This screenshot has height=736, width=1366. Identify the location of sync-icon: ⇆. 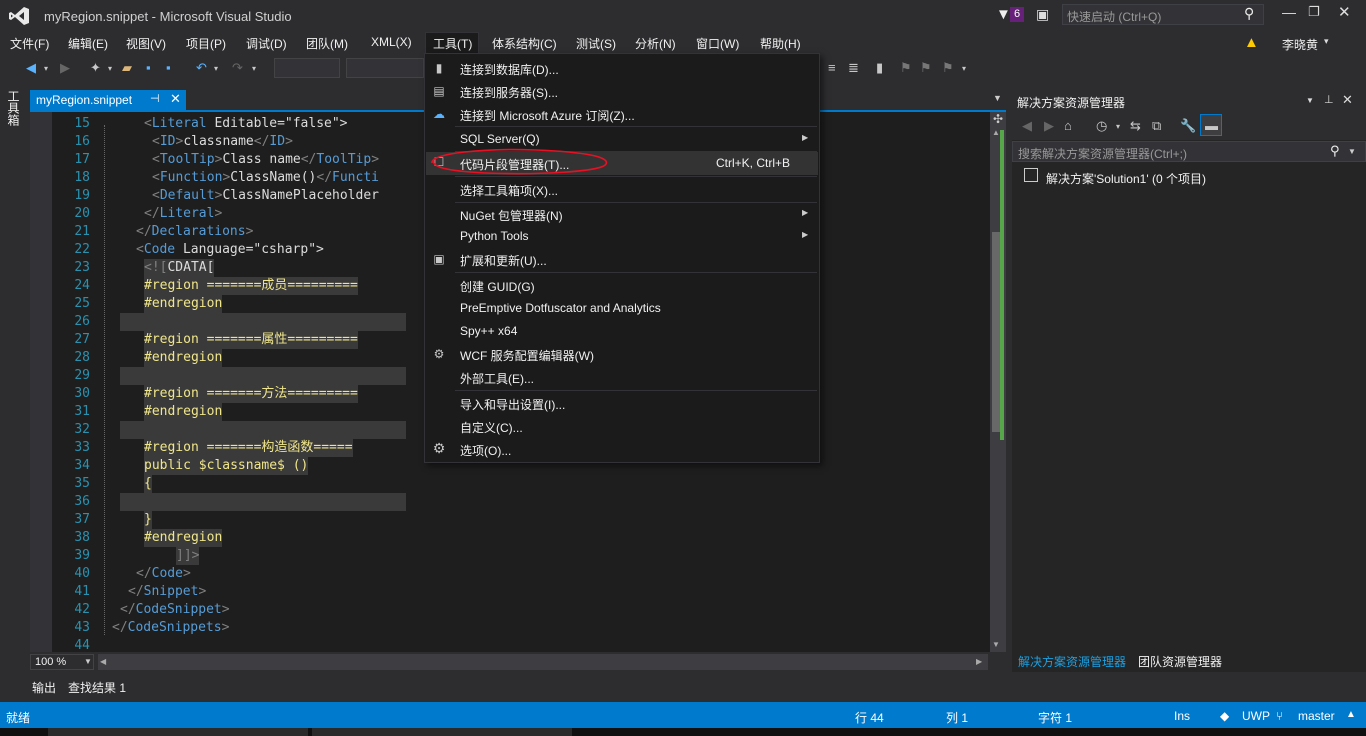
(1135, 126).